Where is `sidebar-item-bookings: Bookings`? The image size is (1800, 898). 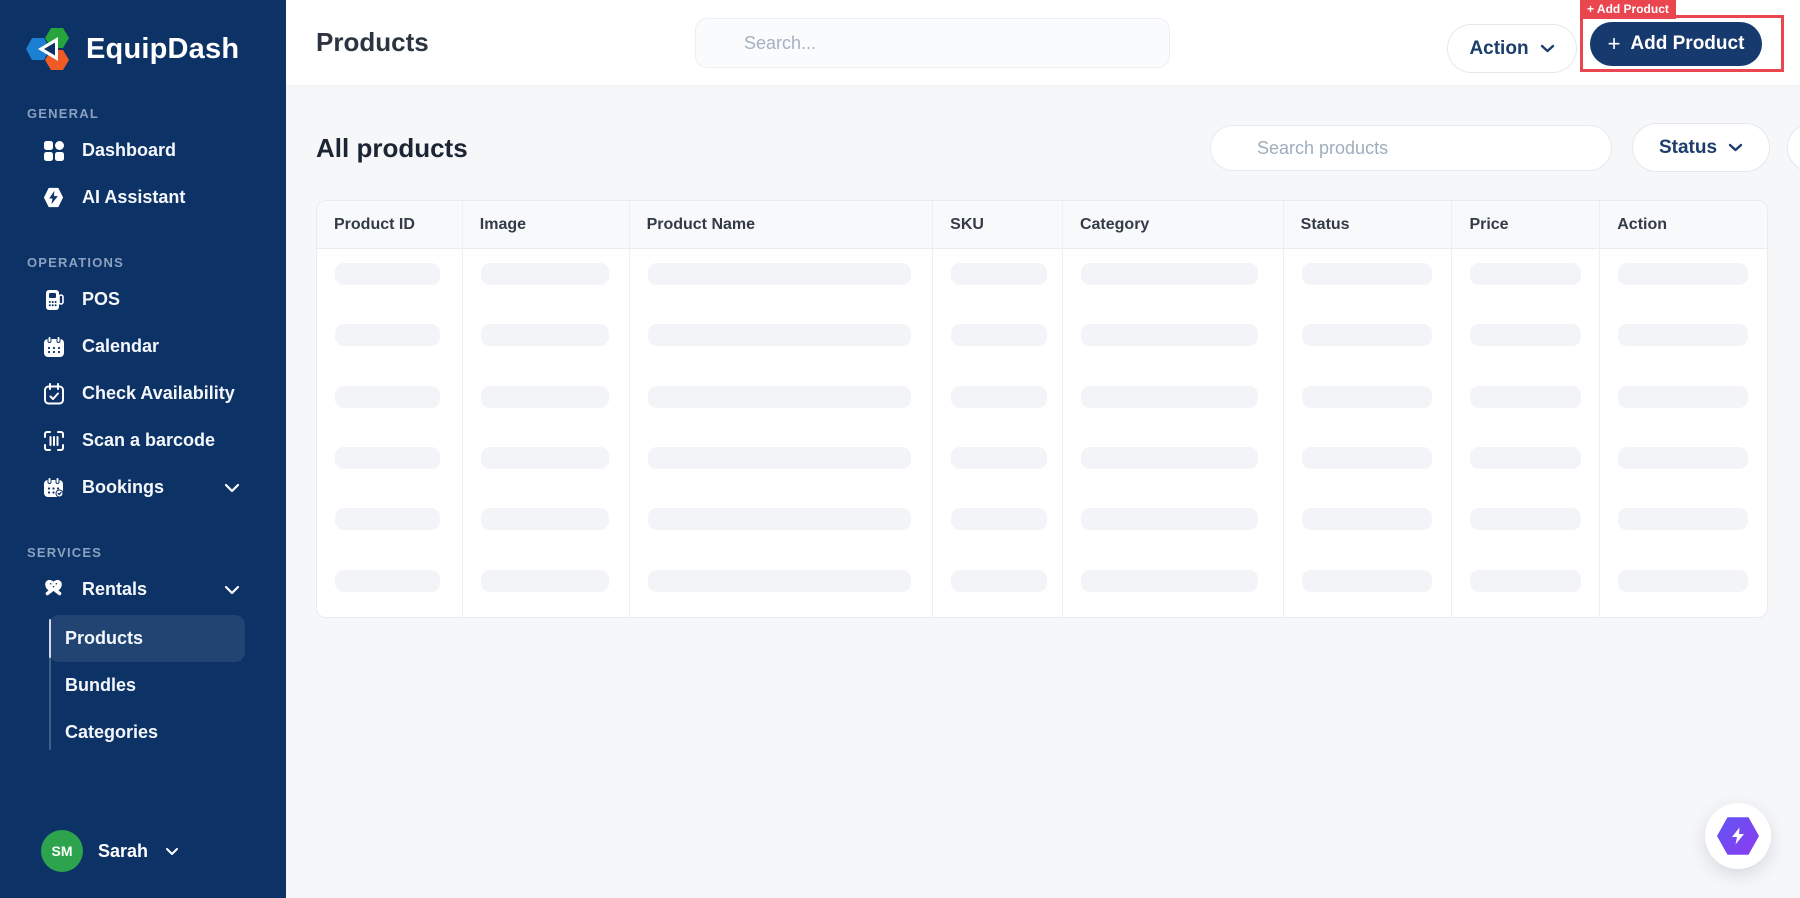 sidebar-item-bookings: Bookings is located at coordinates (143, 487).